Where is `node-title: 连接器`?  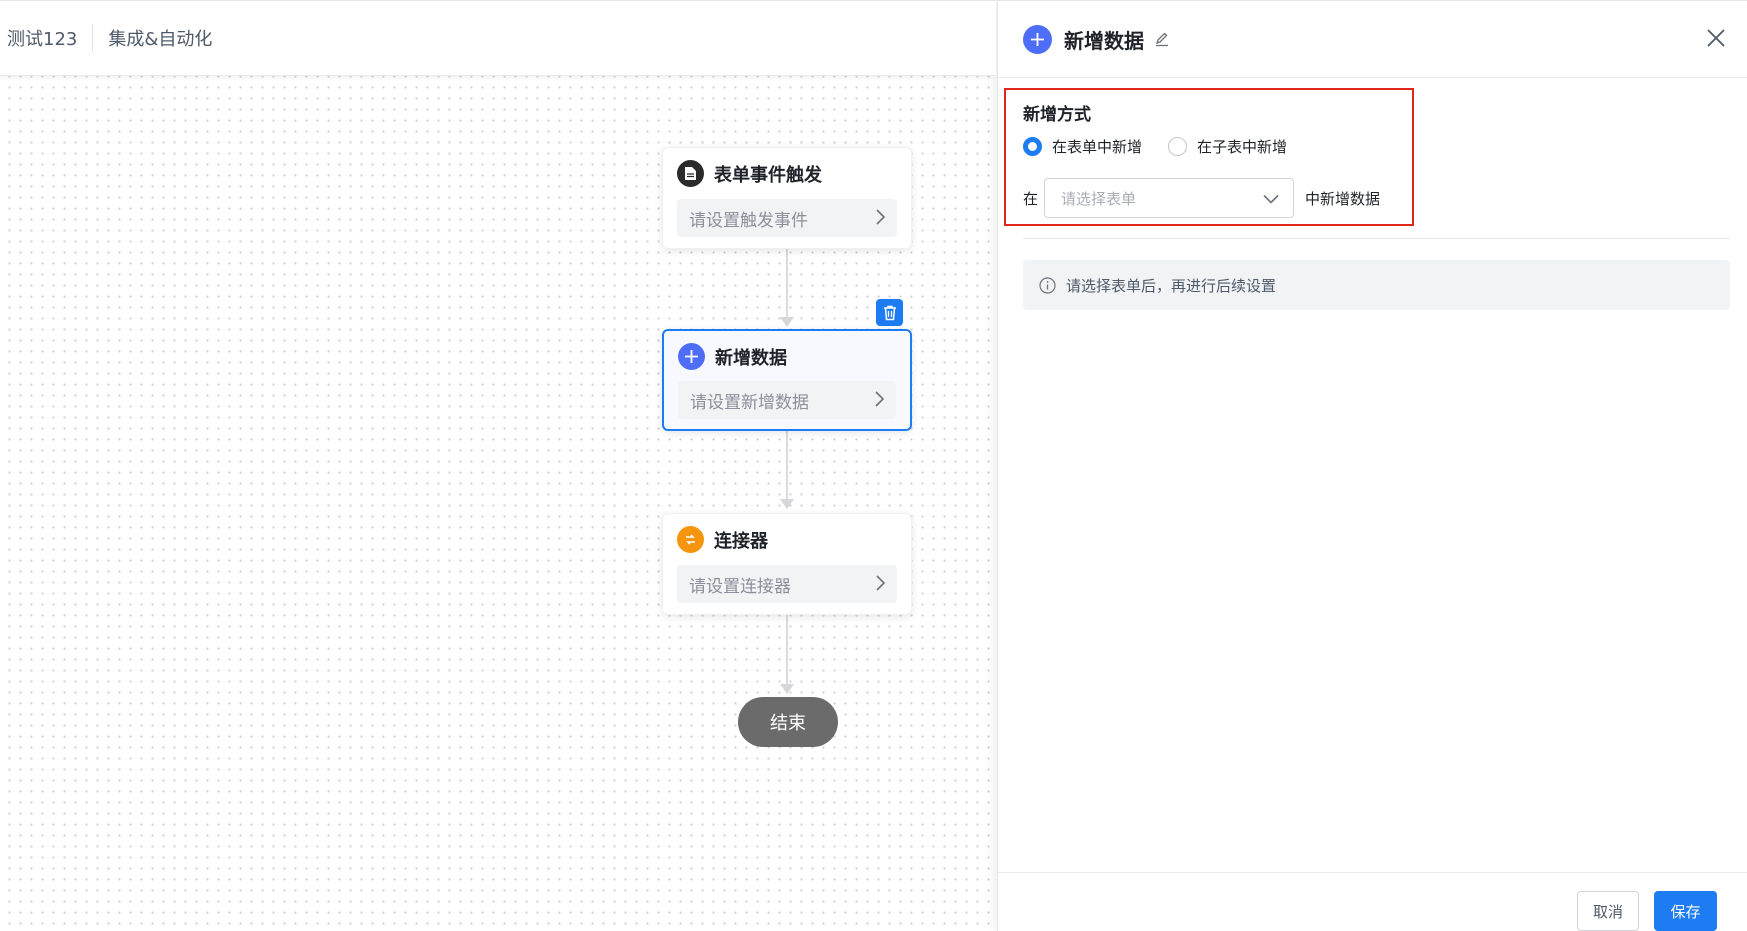 node-title: 连接器 is located at coordinates (741, 541).